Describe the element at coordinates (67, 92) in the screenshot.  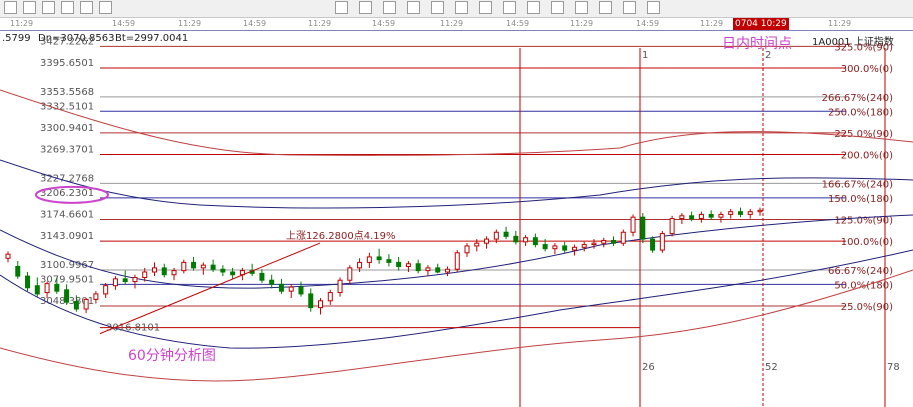
I see `price-level-label: 3353.5568` at that location.